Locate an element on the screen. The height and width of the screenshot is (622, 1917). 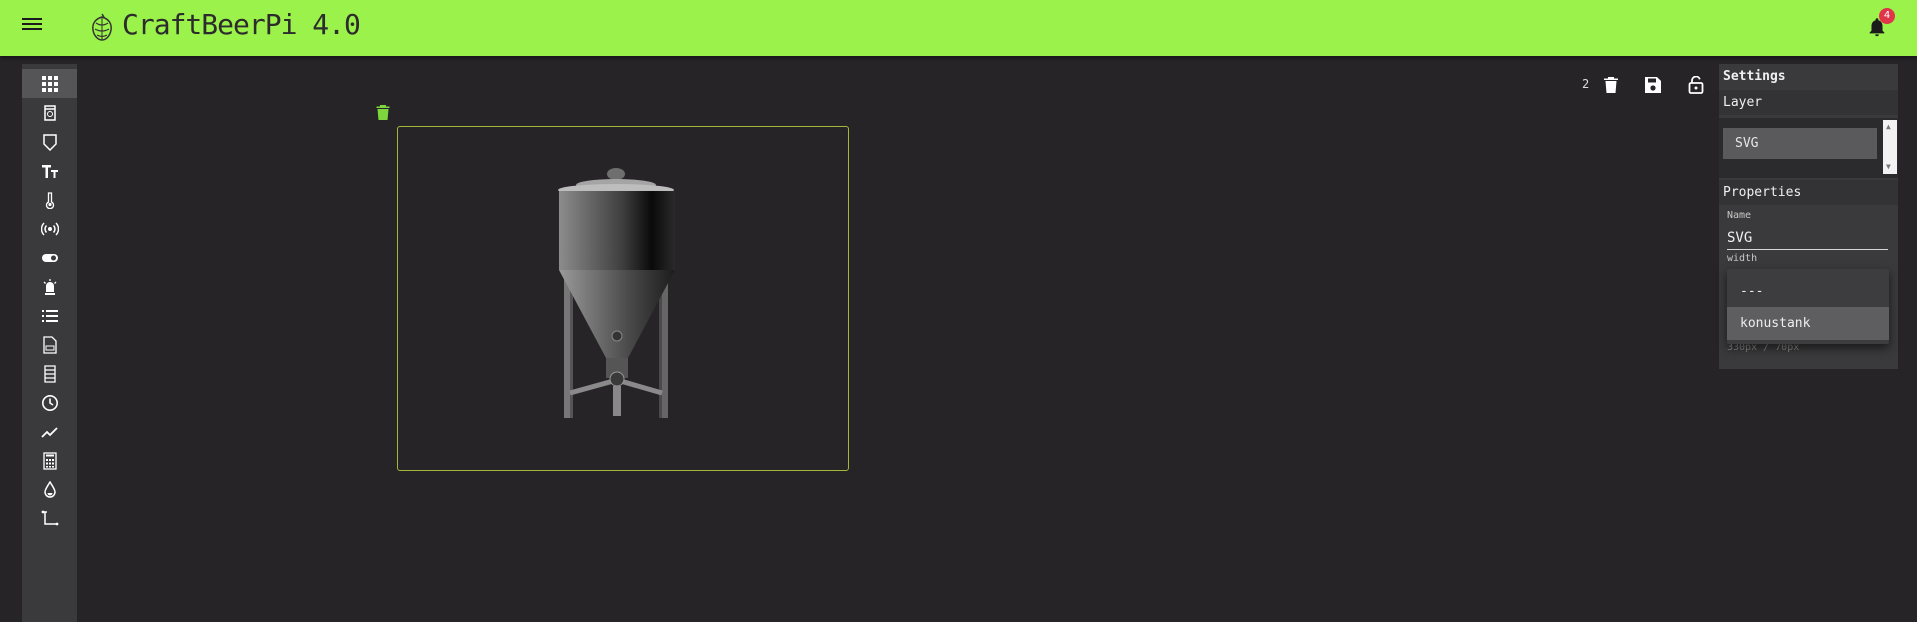
hop-logo-icon is located at coordinates (102, 27).